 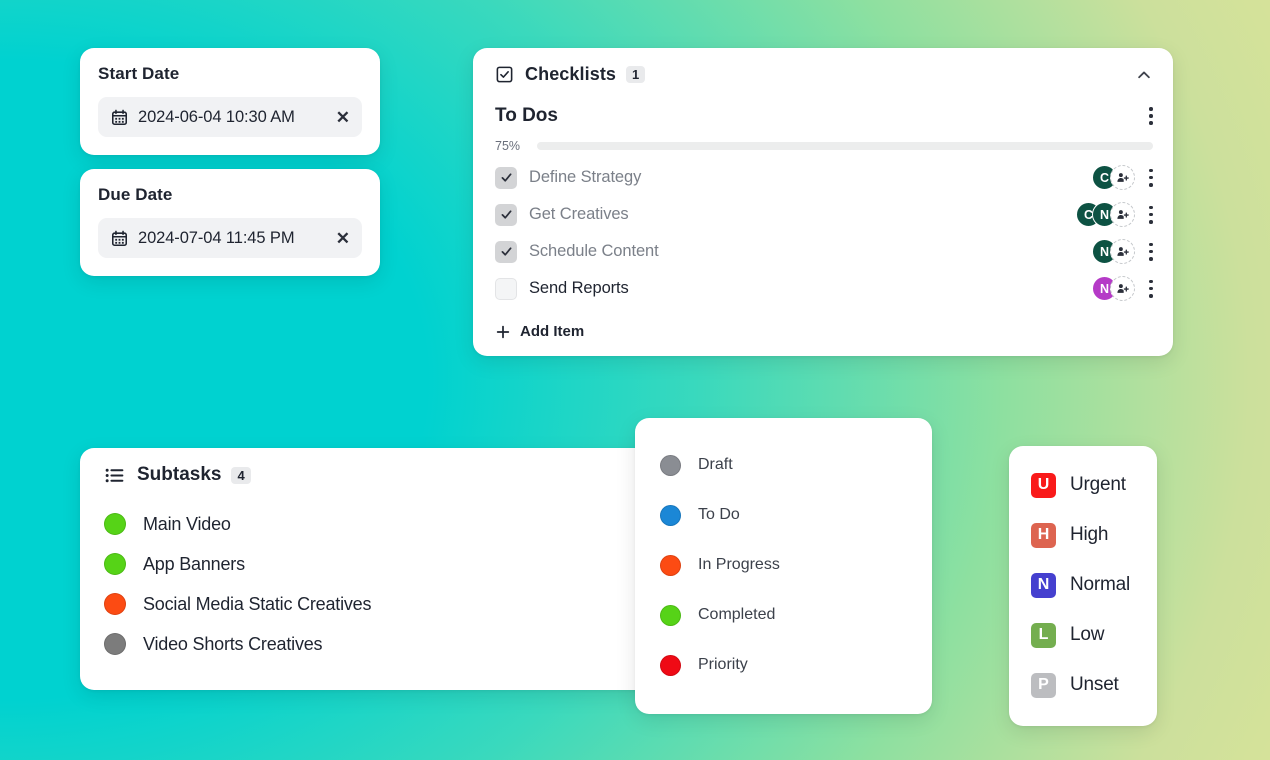 What do you see at coordinates (216, 116) in the screenshot?
I see `start-date-value: 2024-06-04 10:30 AM` at bounding box center [216, 116].